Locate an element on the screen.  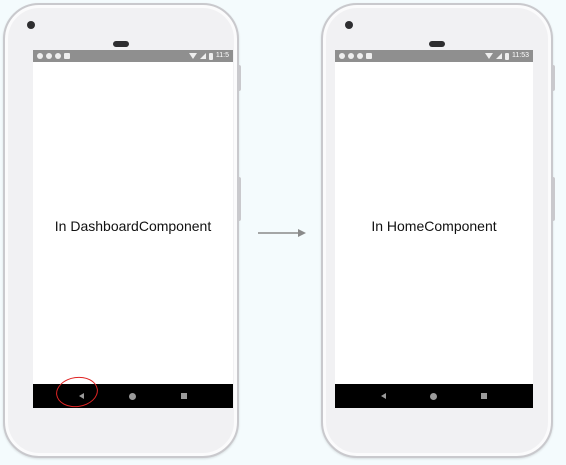
navigation-bar is located at coordinates (434, 396).